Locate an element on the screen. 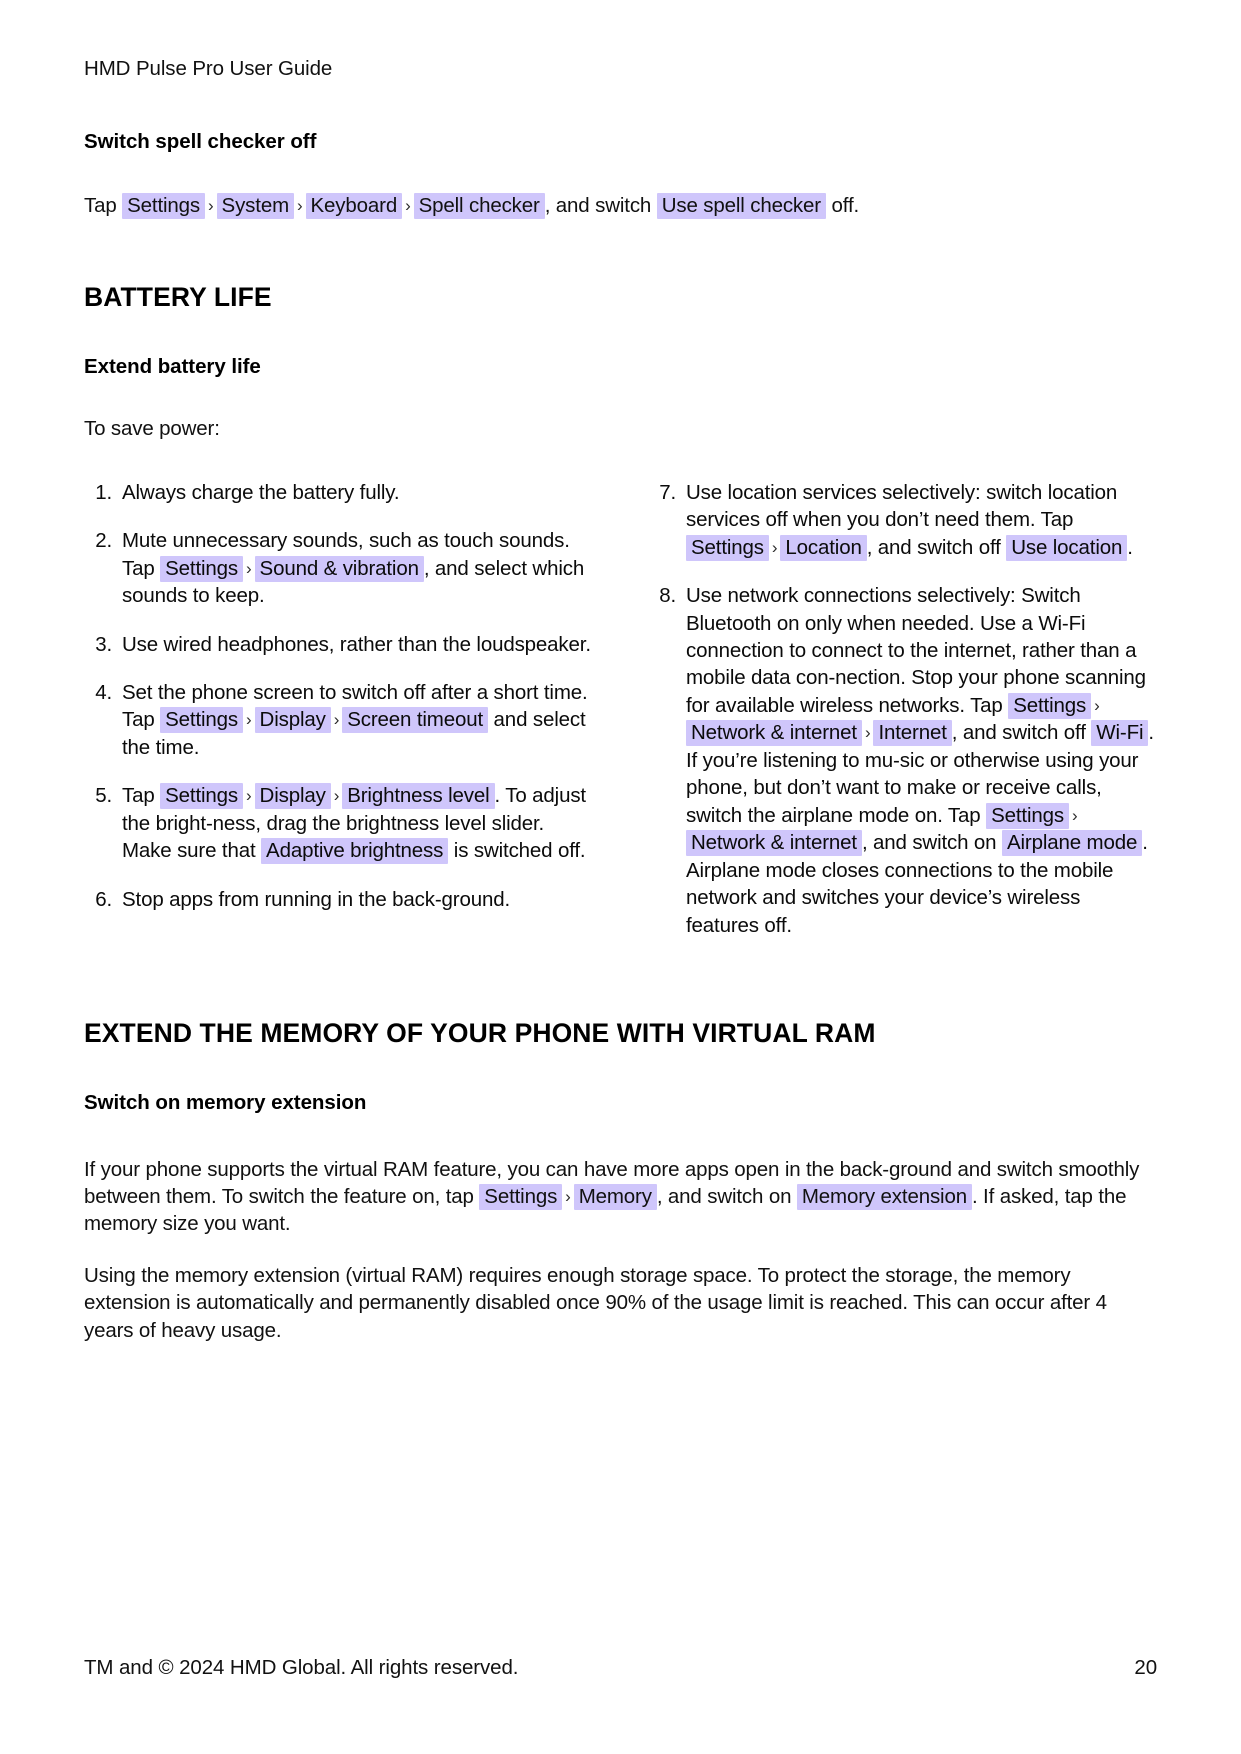 This screenshot has height=1754, width=1241. list-item-number: 6. is located at coordinates (103, 899).